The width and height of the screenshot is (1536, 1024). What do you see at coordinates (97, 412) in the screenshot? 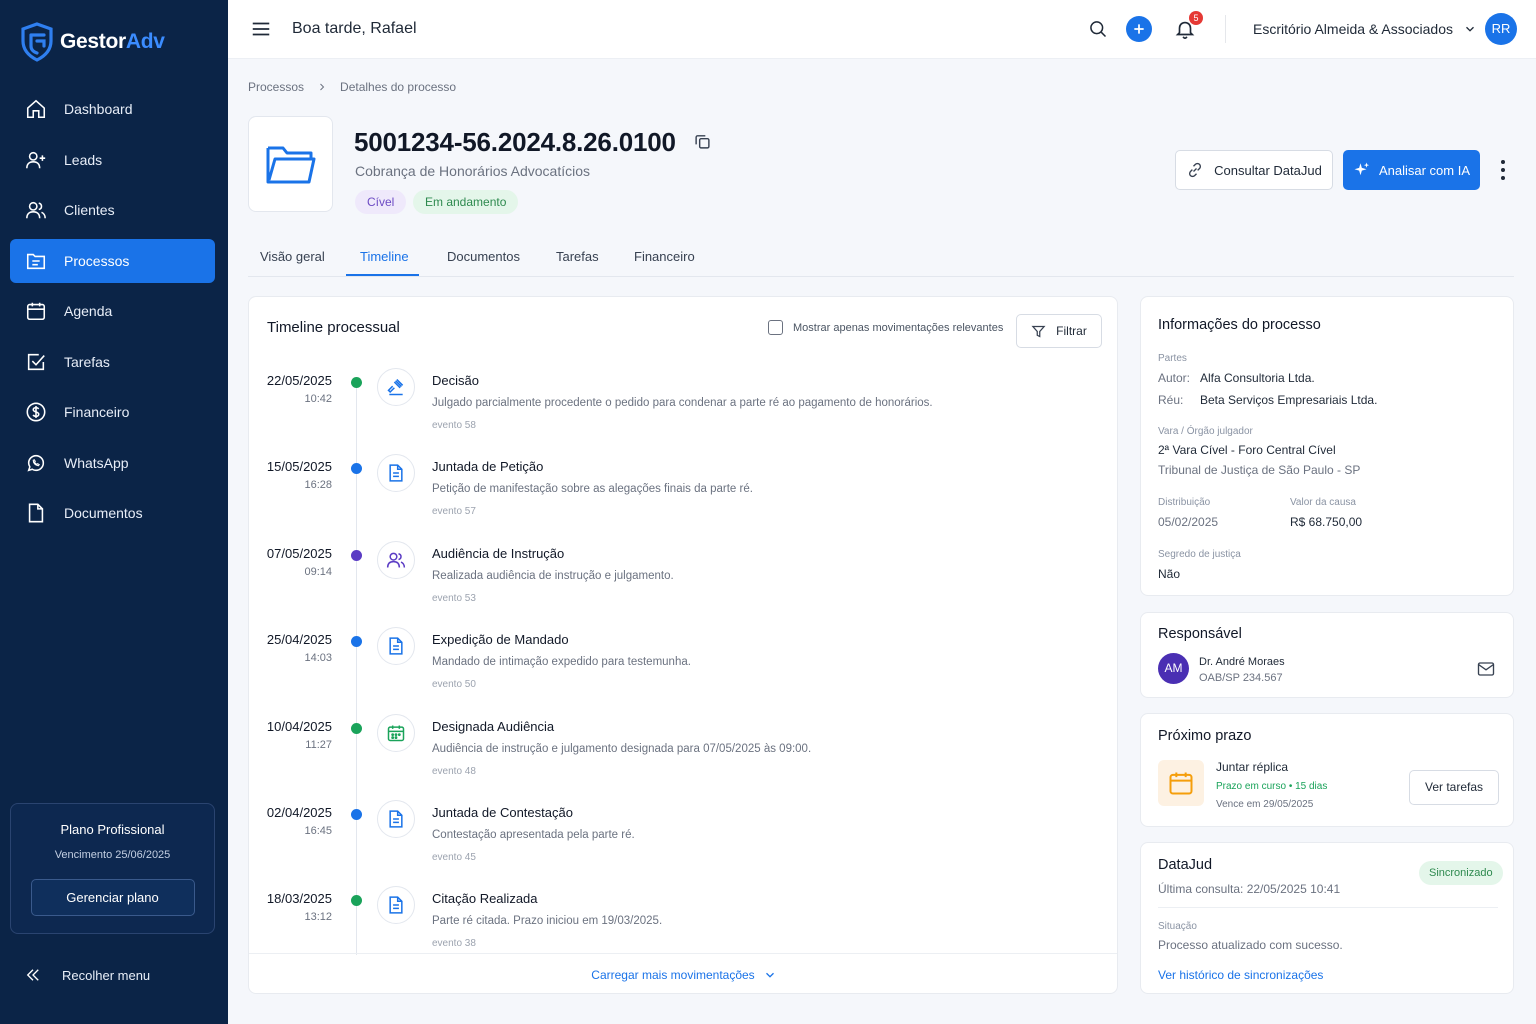
I see `sidebar-item-label: Financeiro` at bounding box center [97, 412].